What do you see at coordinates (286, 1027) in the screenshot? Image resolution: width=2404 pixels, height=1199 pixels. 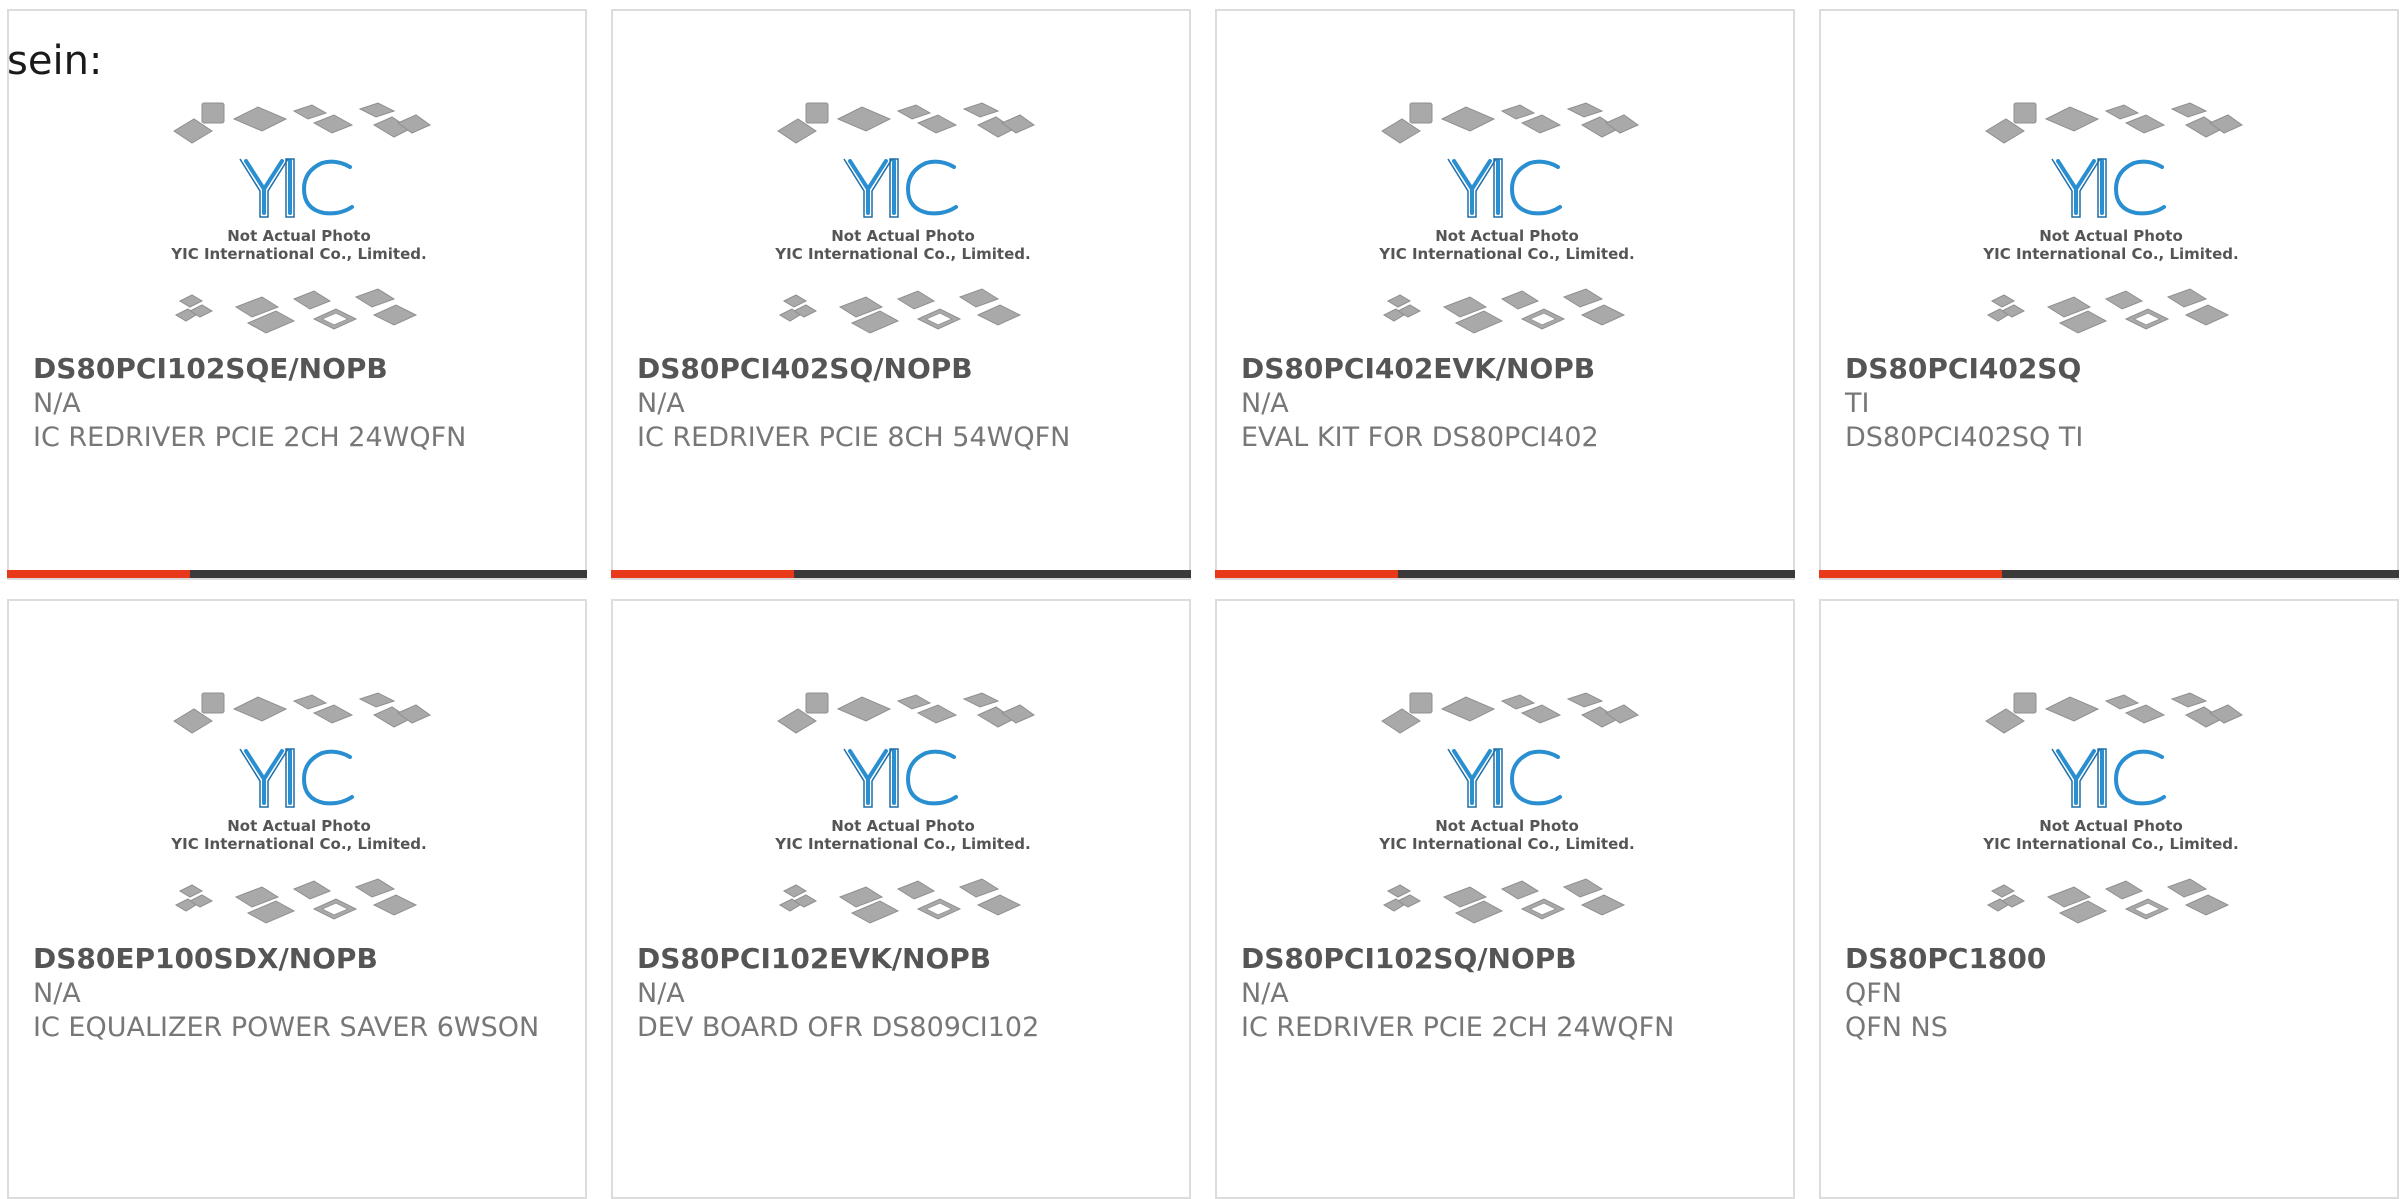 I see `product-description: IC EQUALIZER POWER SAVER 6WSON` at bounding box center [286, 1027].